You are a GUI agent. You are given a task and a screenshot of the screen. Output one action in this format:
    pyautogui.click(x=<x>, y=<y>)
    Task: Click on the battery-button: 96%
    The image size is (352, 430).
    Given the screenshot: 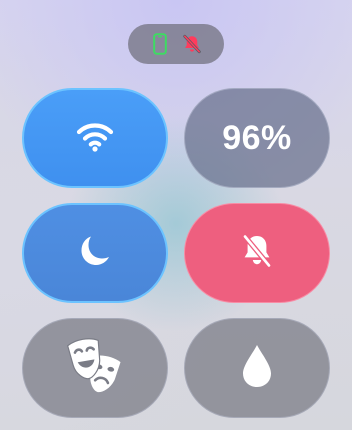 What is the action you would take?
    pyautogui.click(x=257, y=138)
    